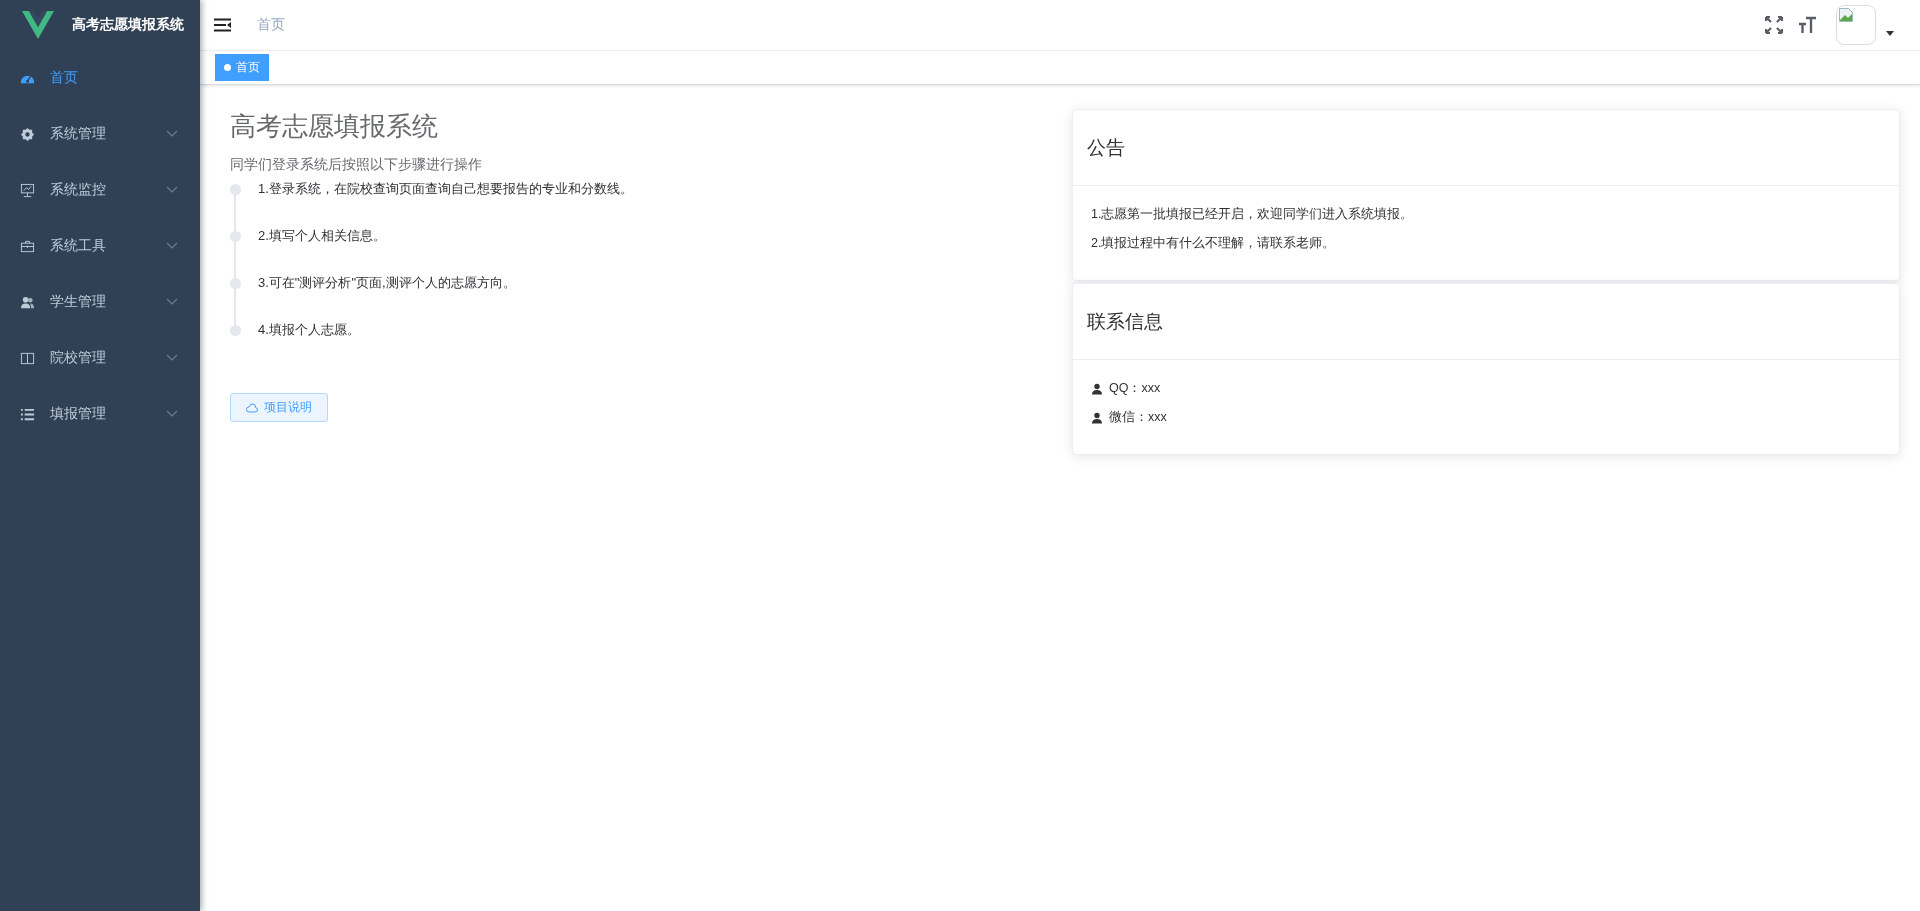  Describe the element at coordinates (100, 78) in the screenshot. I see `menu-item: 首页` at that location.